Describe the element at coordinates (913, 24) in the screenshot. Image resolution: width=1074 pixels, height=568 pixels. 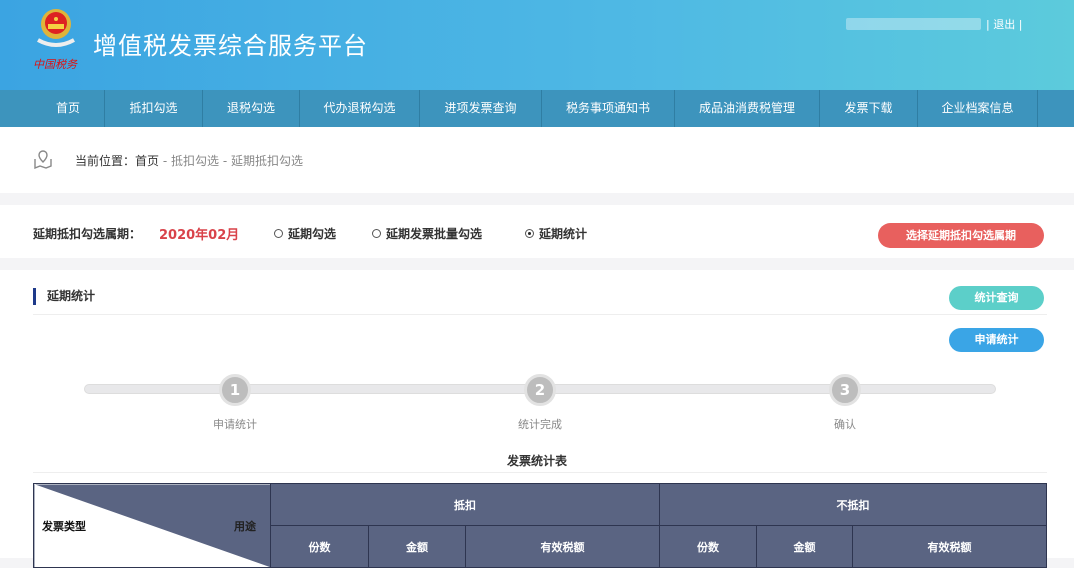
I see `username-blurred` at that location.